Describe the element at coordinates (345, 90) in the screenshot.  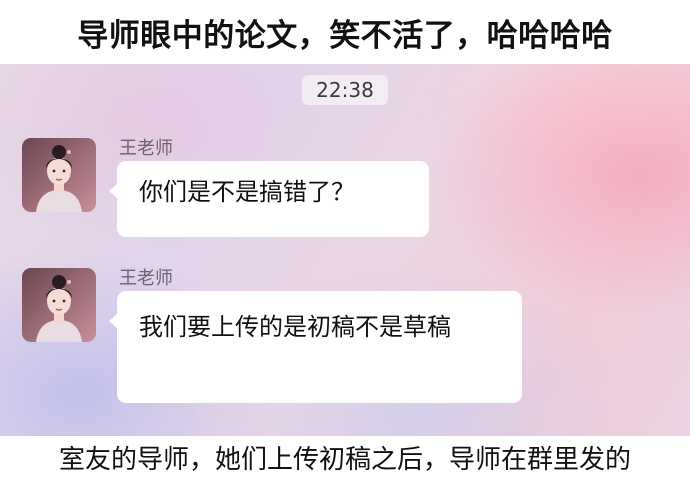
I see `message-timestamp: 22:38` at that location.